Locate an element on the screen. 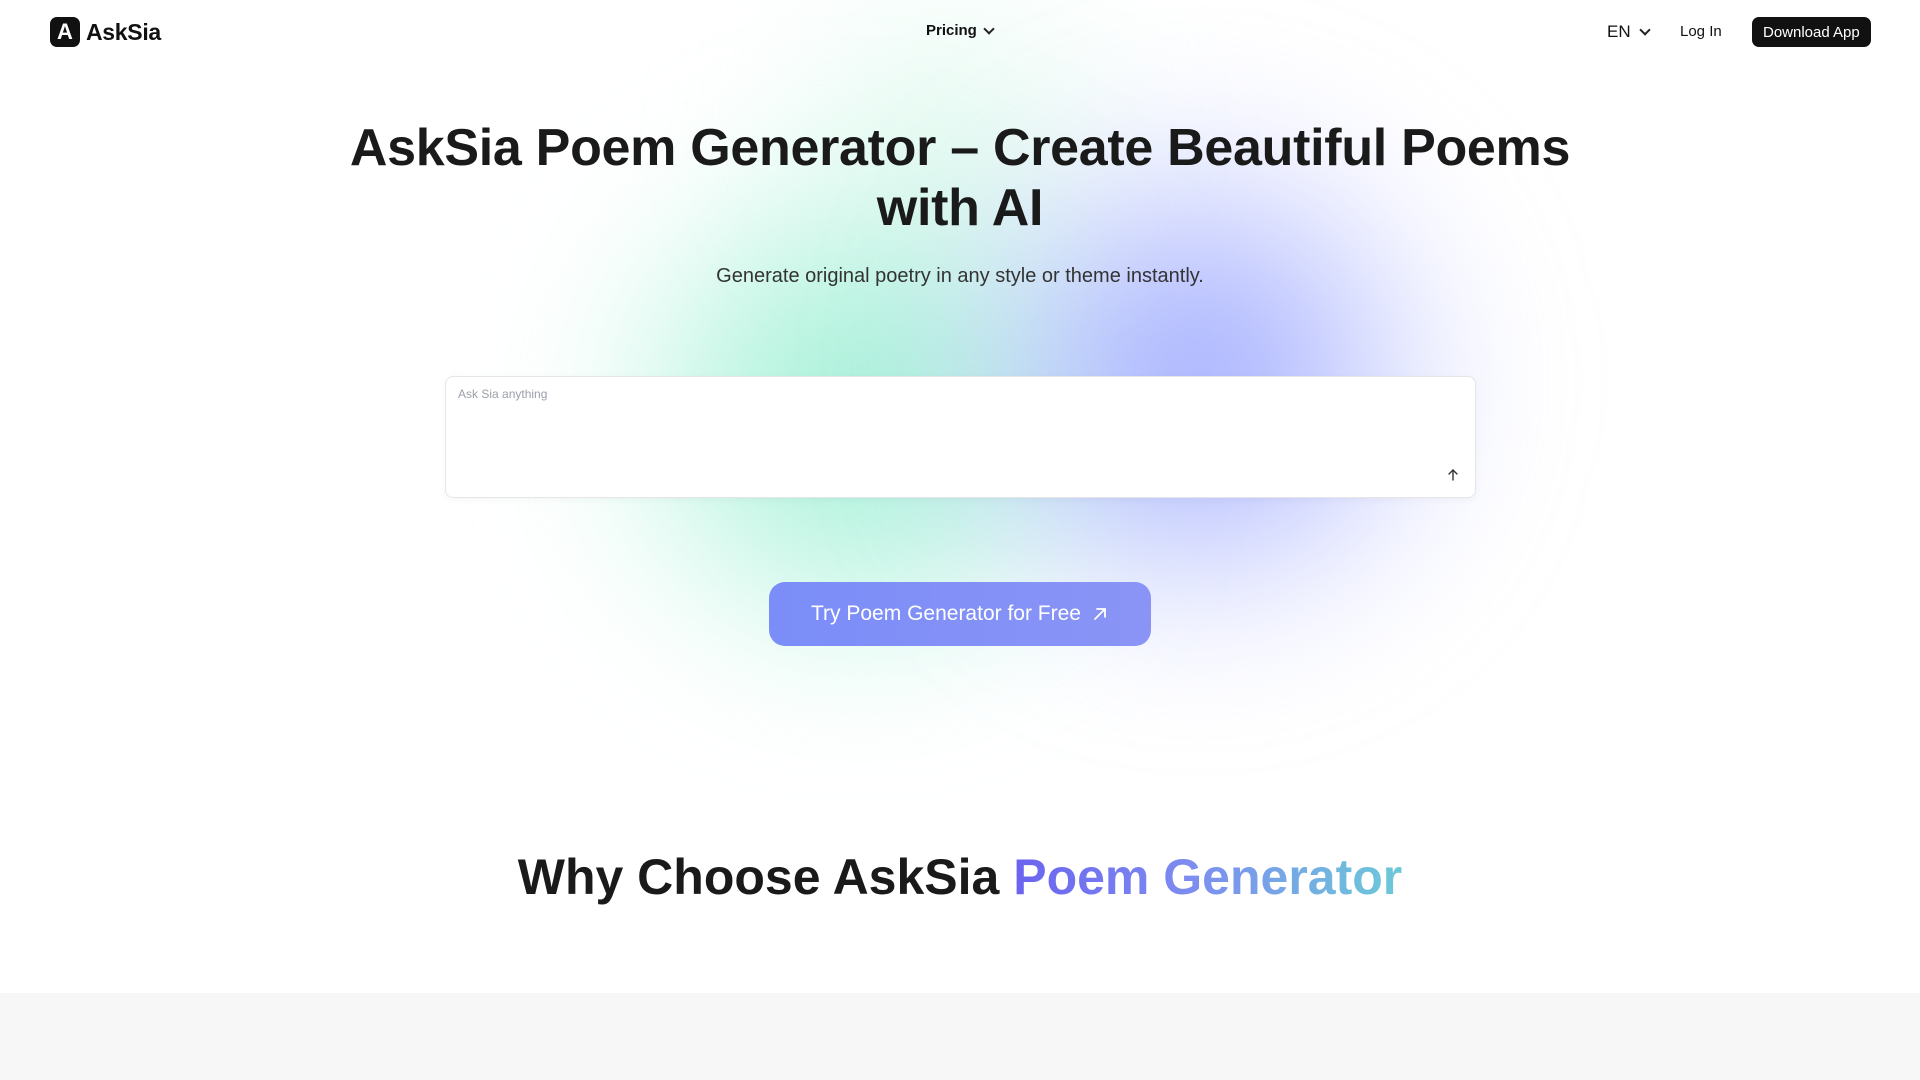 The width and height of the screenshot is (1920, 1080). arrow-up-icon is located at coordinates (1453, 475).